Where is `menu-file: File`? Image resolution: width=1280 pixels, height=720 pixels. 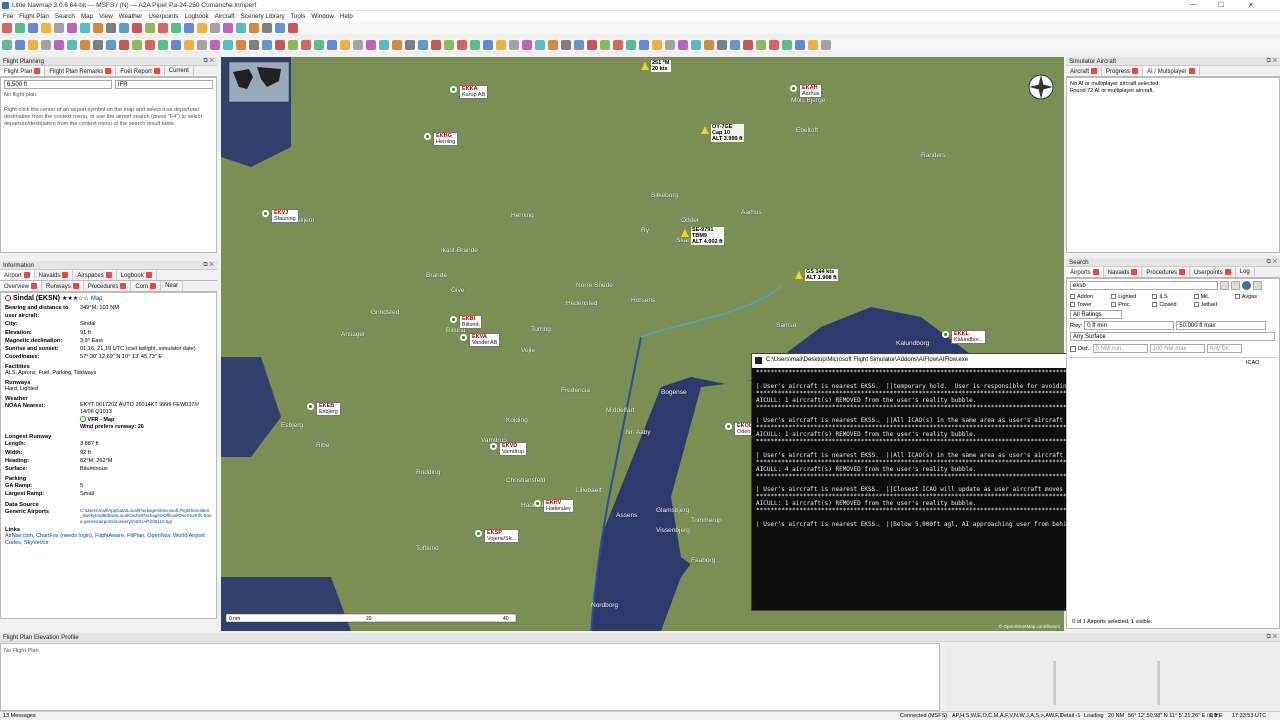
menu-file: File is located at coordinates (8, 16).